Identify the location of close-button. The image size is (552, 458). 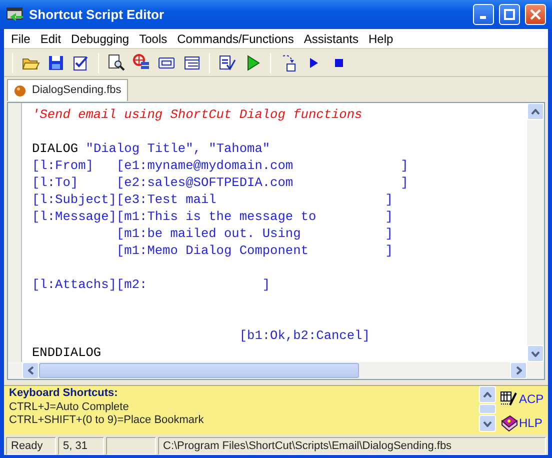
(535, 14).